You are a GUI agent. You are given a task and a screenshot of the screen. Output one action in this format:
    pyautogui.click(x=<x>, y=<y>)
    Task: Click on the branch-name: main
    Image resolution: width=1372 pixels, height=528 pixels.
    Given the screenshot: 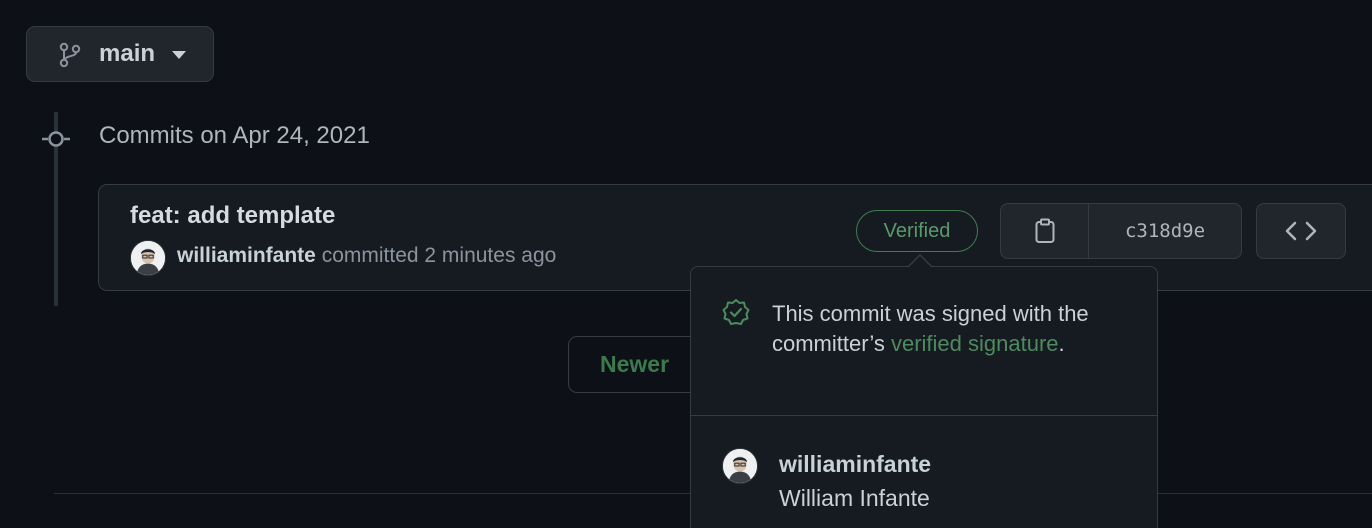 What is the action you would take?
    pyautogui.click(x=127, y=53)
    